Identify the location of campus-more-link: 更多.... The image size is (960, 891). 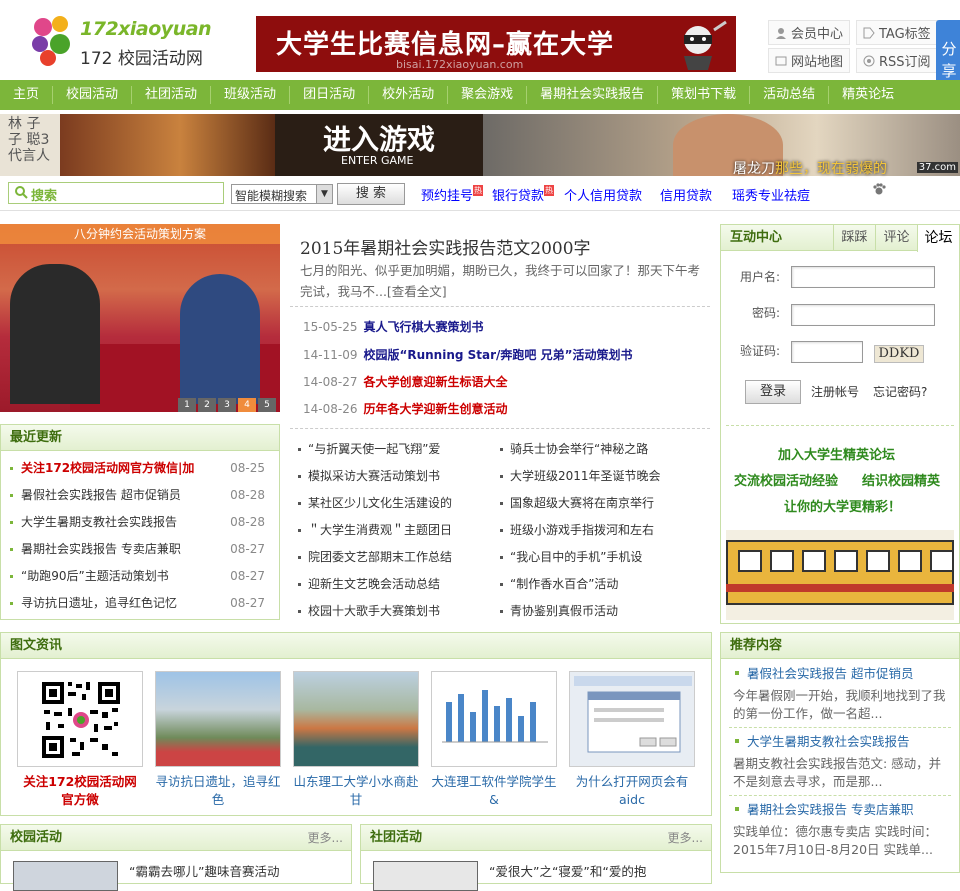
(325, 838).